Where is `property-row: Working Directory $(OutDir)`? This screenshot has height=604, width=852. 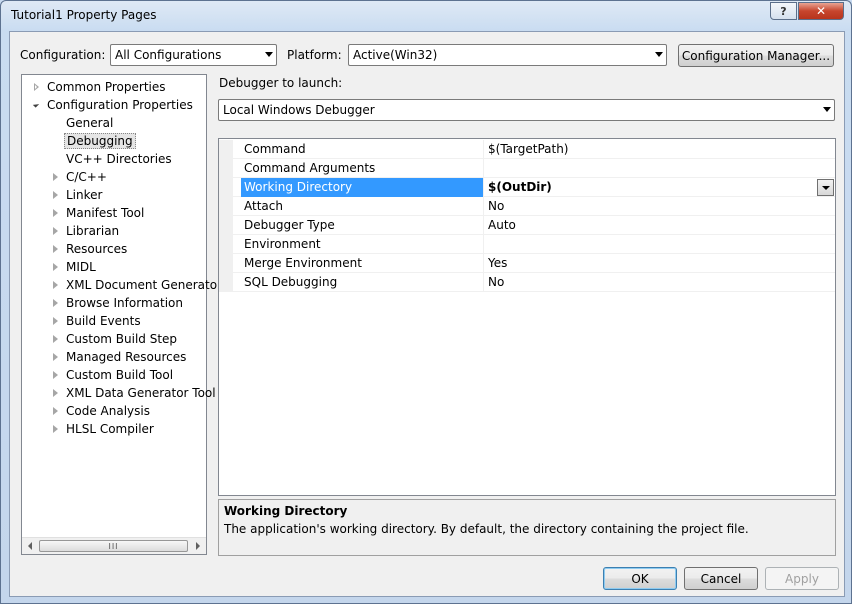
property-row: Working Directory $(OutDir) is located at coordinates (527, 187).